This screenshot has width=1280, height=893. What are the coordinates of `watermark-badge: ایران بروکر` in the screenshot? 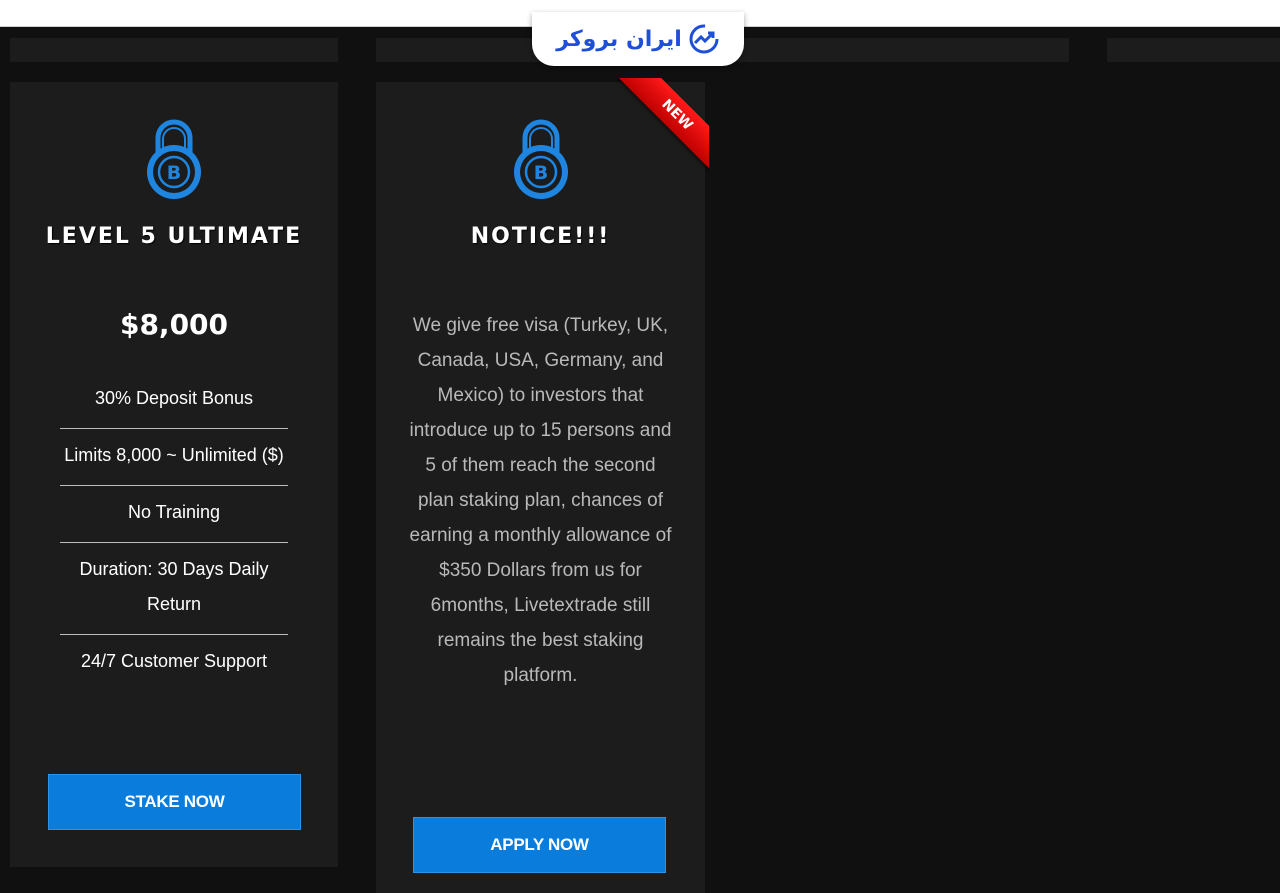 It's located at (638, 39).